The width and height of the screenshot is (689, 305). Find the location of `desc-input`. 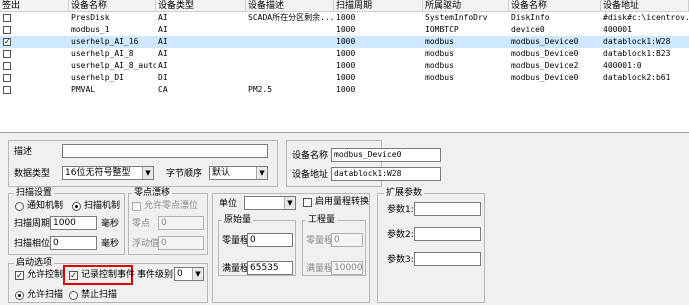

desc-input is located at coordinates (165, 151).